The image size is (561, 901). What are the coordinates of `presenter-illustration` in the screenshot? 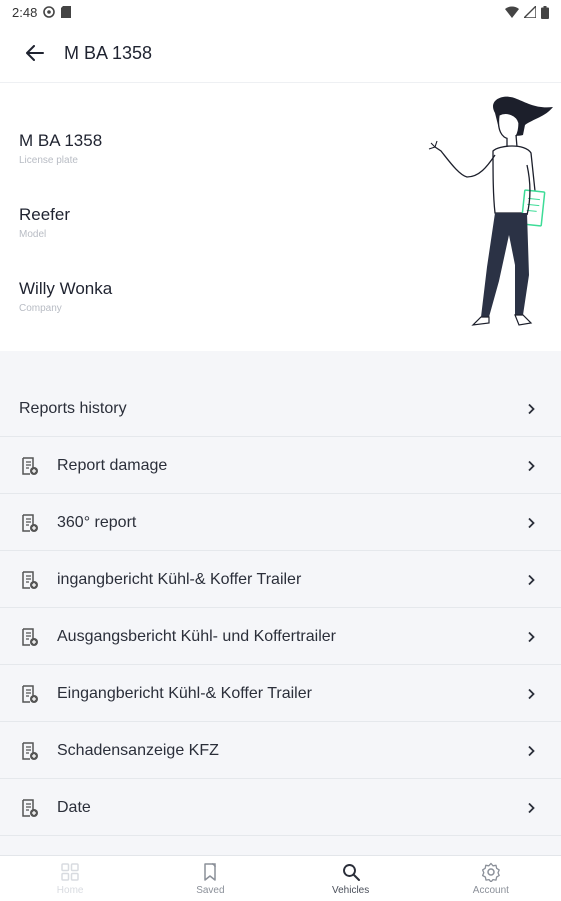 It's located at (490, 211).